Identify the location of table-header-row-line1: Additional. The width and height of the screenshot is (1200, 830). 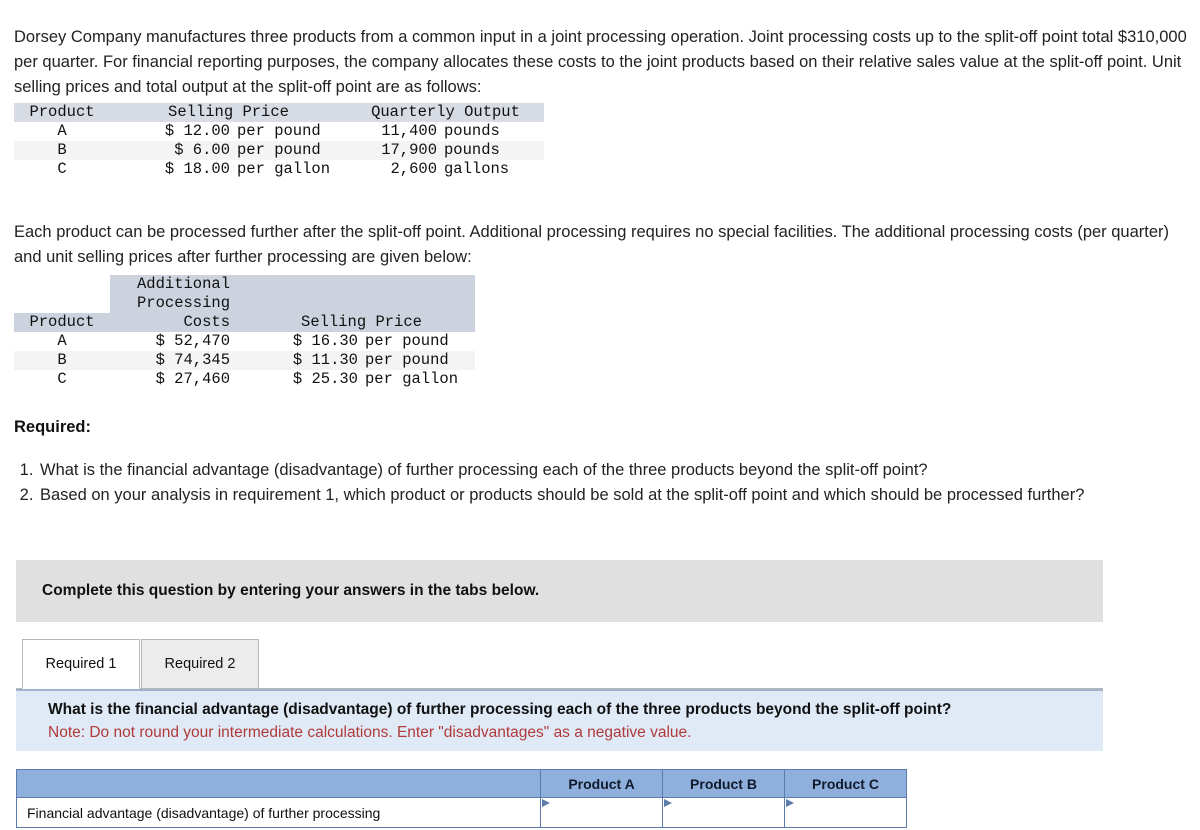
(244, 284).